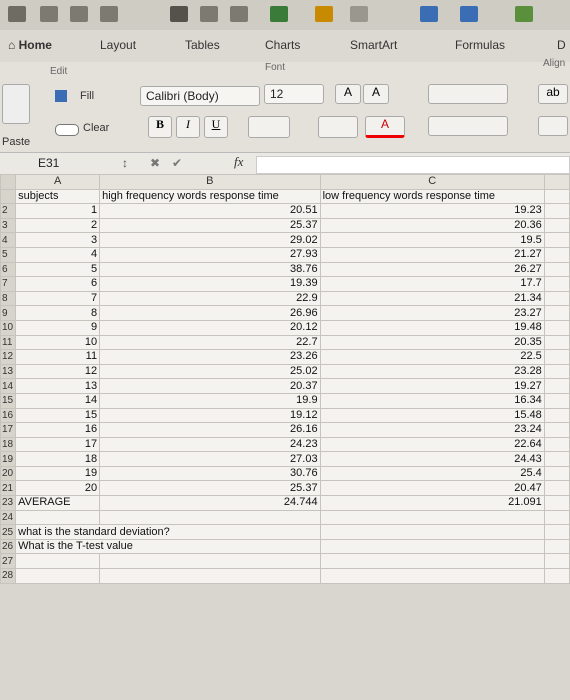 This screenshot has width=570, height=700. Describe the element at coordinates (202, 45) in the screenshot. I see `tab-tables: Tables` at that location.